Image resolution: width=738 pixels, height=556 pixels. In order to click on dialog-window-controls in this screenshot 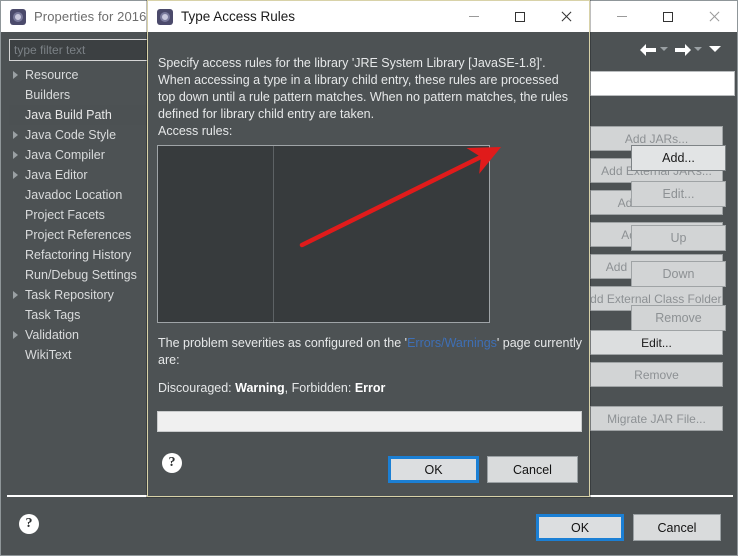, I will do `click(520, 16)`.